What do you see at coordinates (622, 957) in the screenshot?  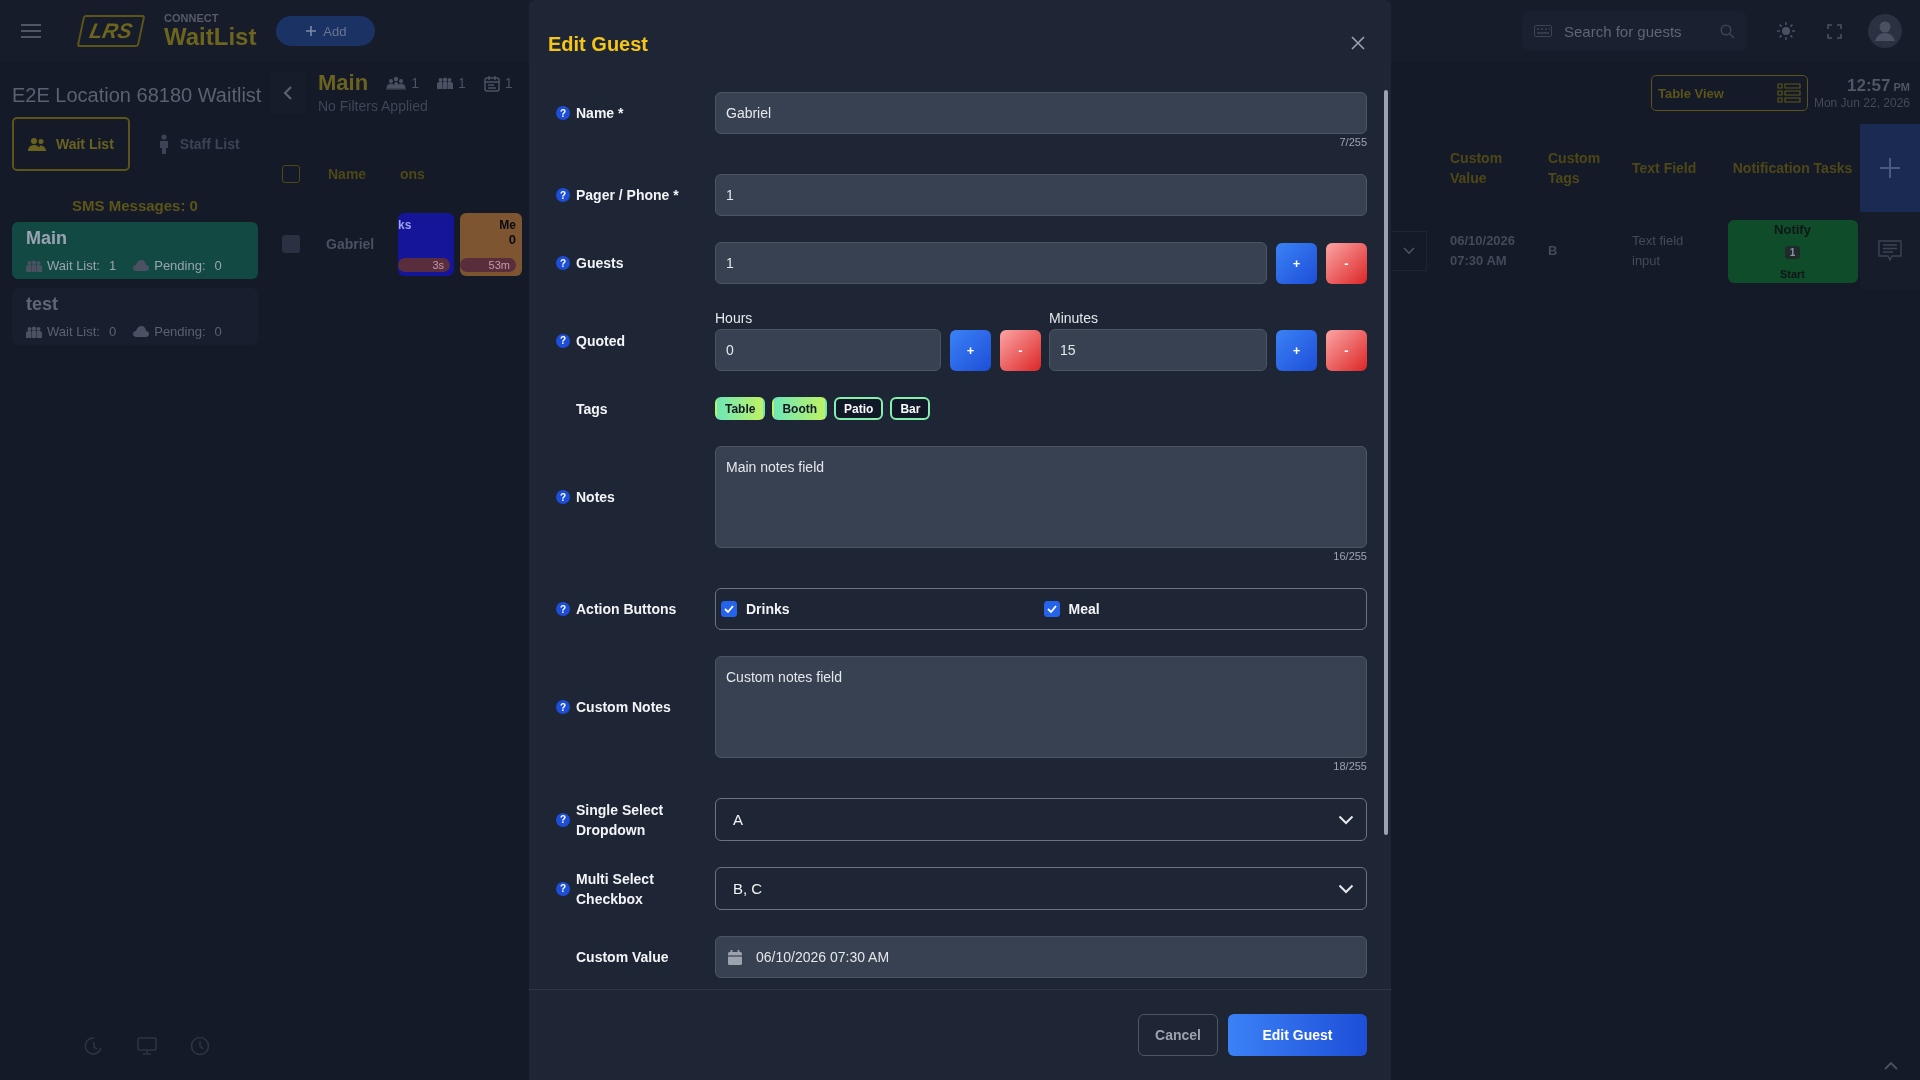 I see `field-label: Custom Value` at bounding box center [622, 957].